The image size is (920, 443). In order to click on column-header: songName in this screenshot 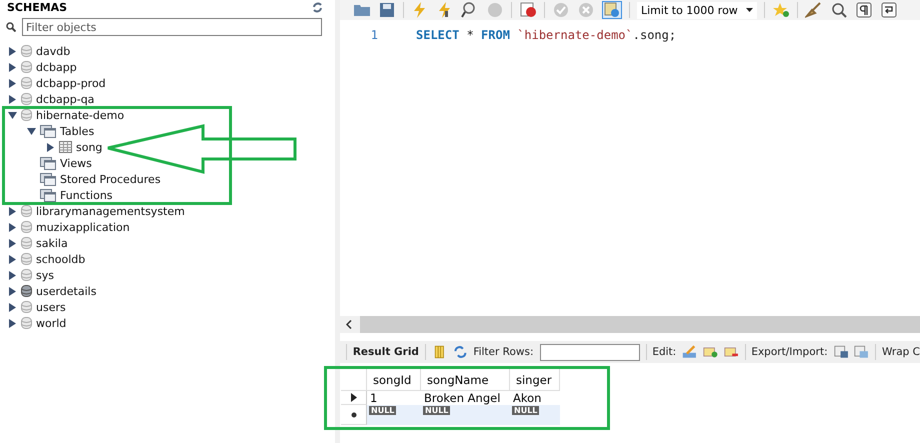, I will do `click(465, 380)`.